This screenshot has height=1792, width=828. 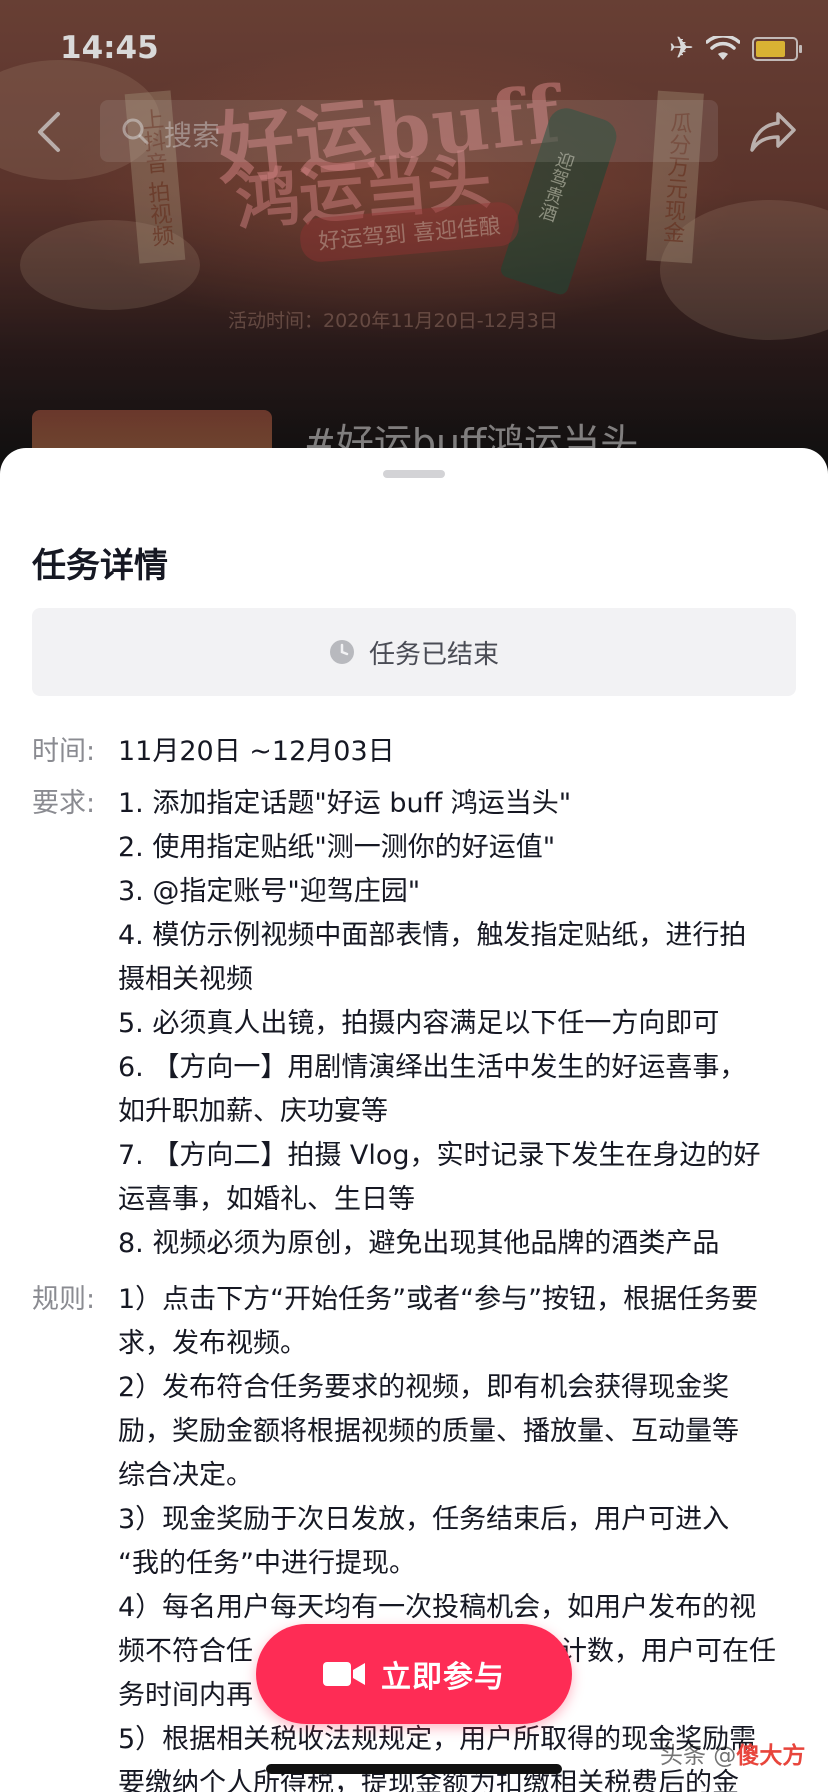 What do you see at coordinates (64, 1299) in the screenshot?
I see `rules-label: 规则:` at bounding box center [64, 1299].